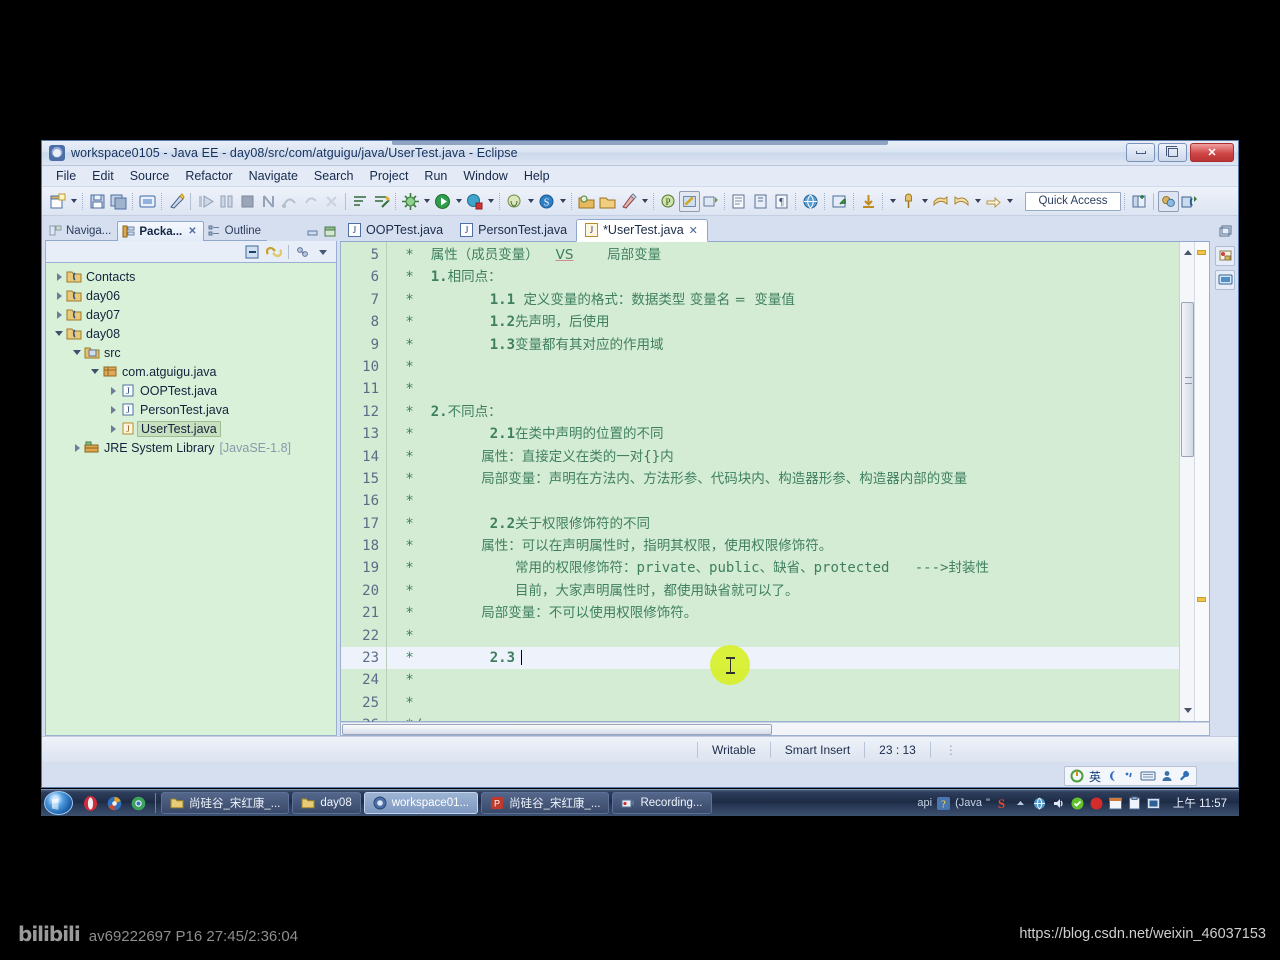 The image size is (1280, 960). I want to click on search-dropdown-icon, so click(644, 201).